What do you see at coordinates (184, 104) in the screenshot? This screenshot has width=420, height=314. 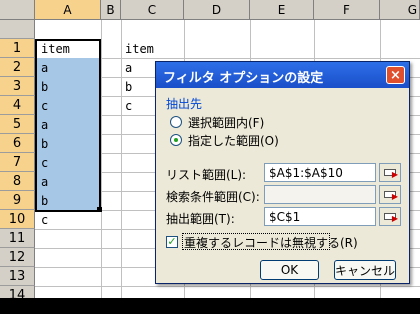 I see `output-section-label: 抽出先` at bounding box center [184, 104].